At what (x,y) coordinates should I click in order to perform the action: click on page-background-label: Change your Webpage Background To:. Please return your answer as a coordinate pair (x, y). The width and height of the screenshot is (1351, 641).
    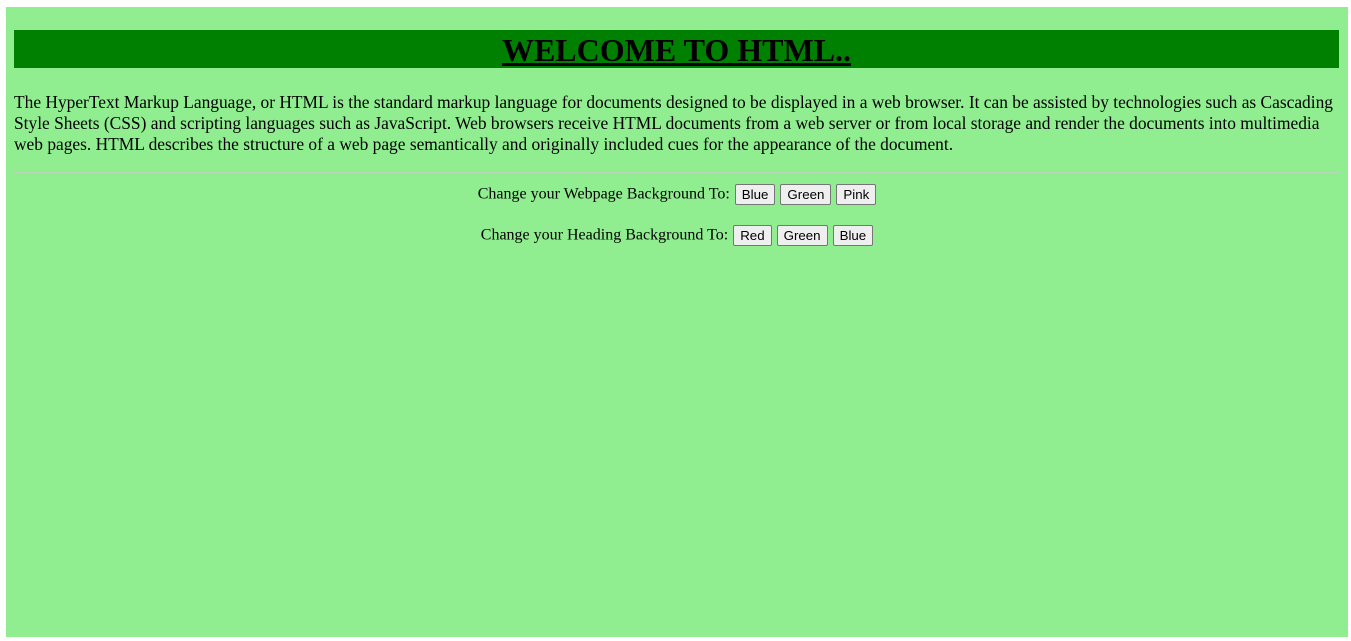
    Looking at the image, I should click on (603, 194).